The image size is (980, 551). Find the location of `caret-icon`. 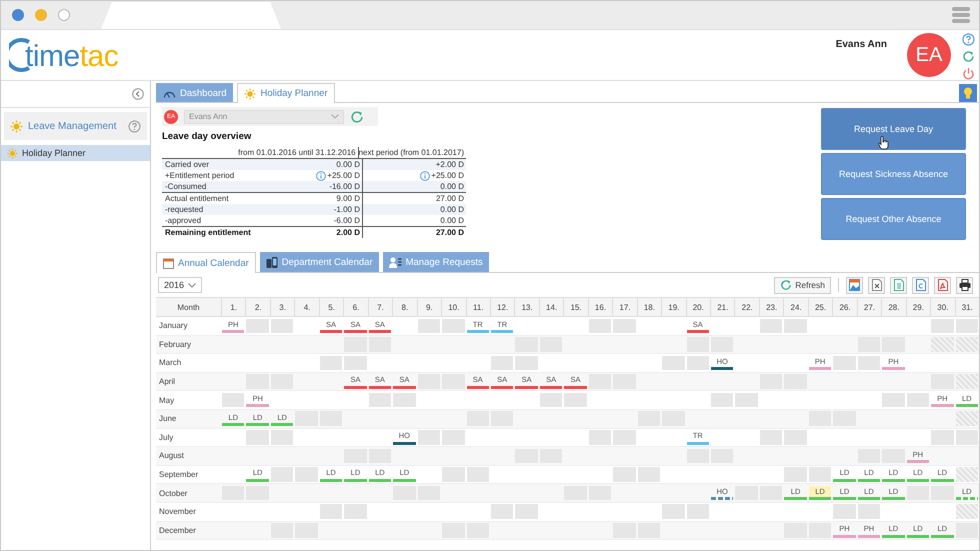

caret-icon is located at coordinates (192, 285).